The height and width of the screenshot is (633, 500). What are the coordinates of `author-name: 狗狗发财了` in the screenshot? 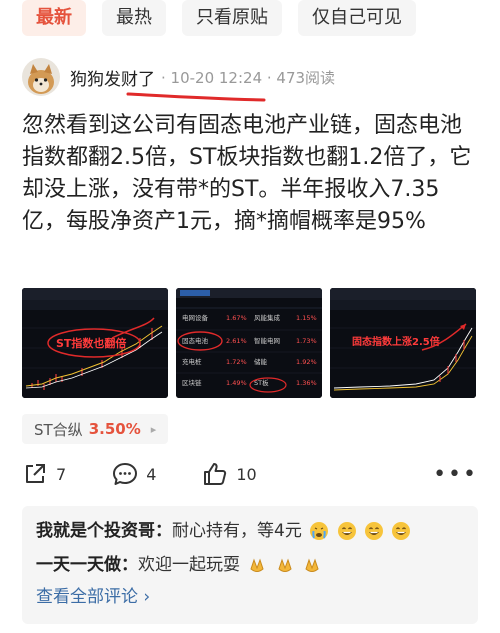 It's located at (112, 77).